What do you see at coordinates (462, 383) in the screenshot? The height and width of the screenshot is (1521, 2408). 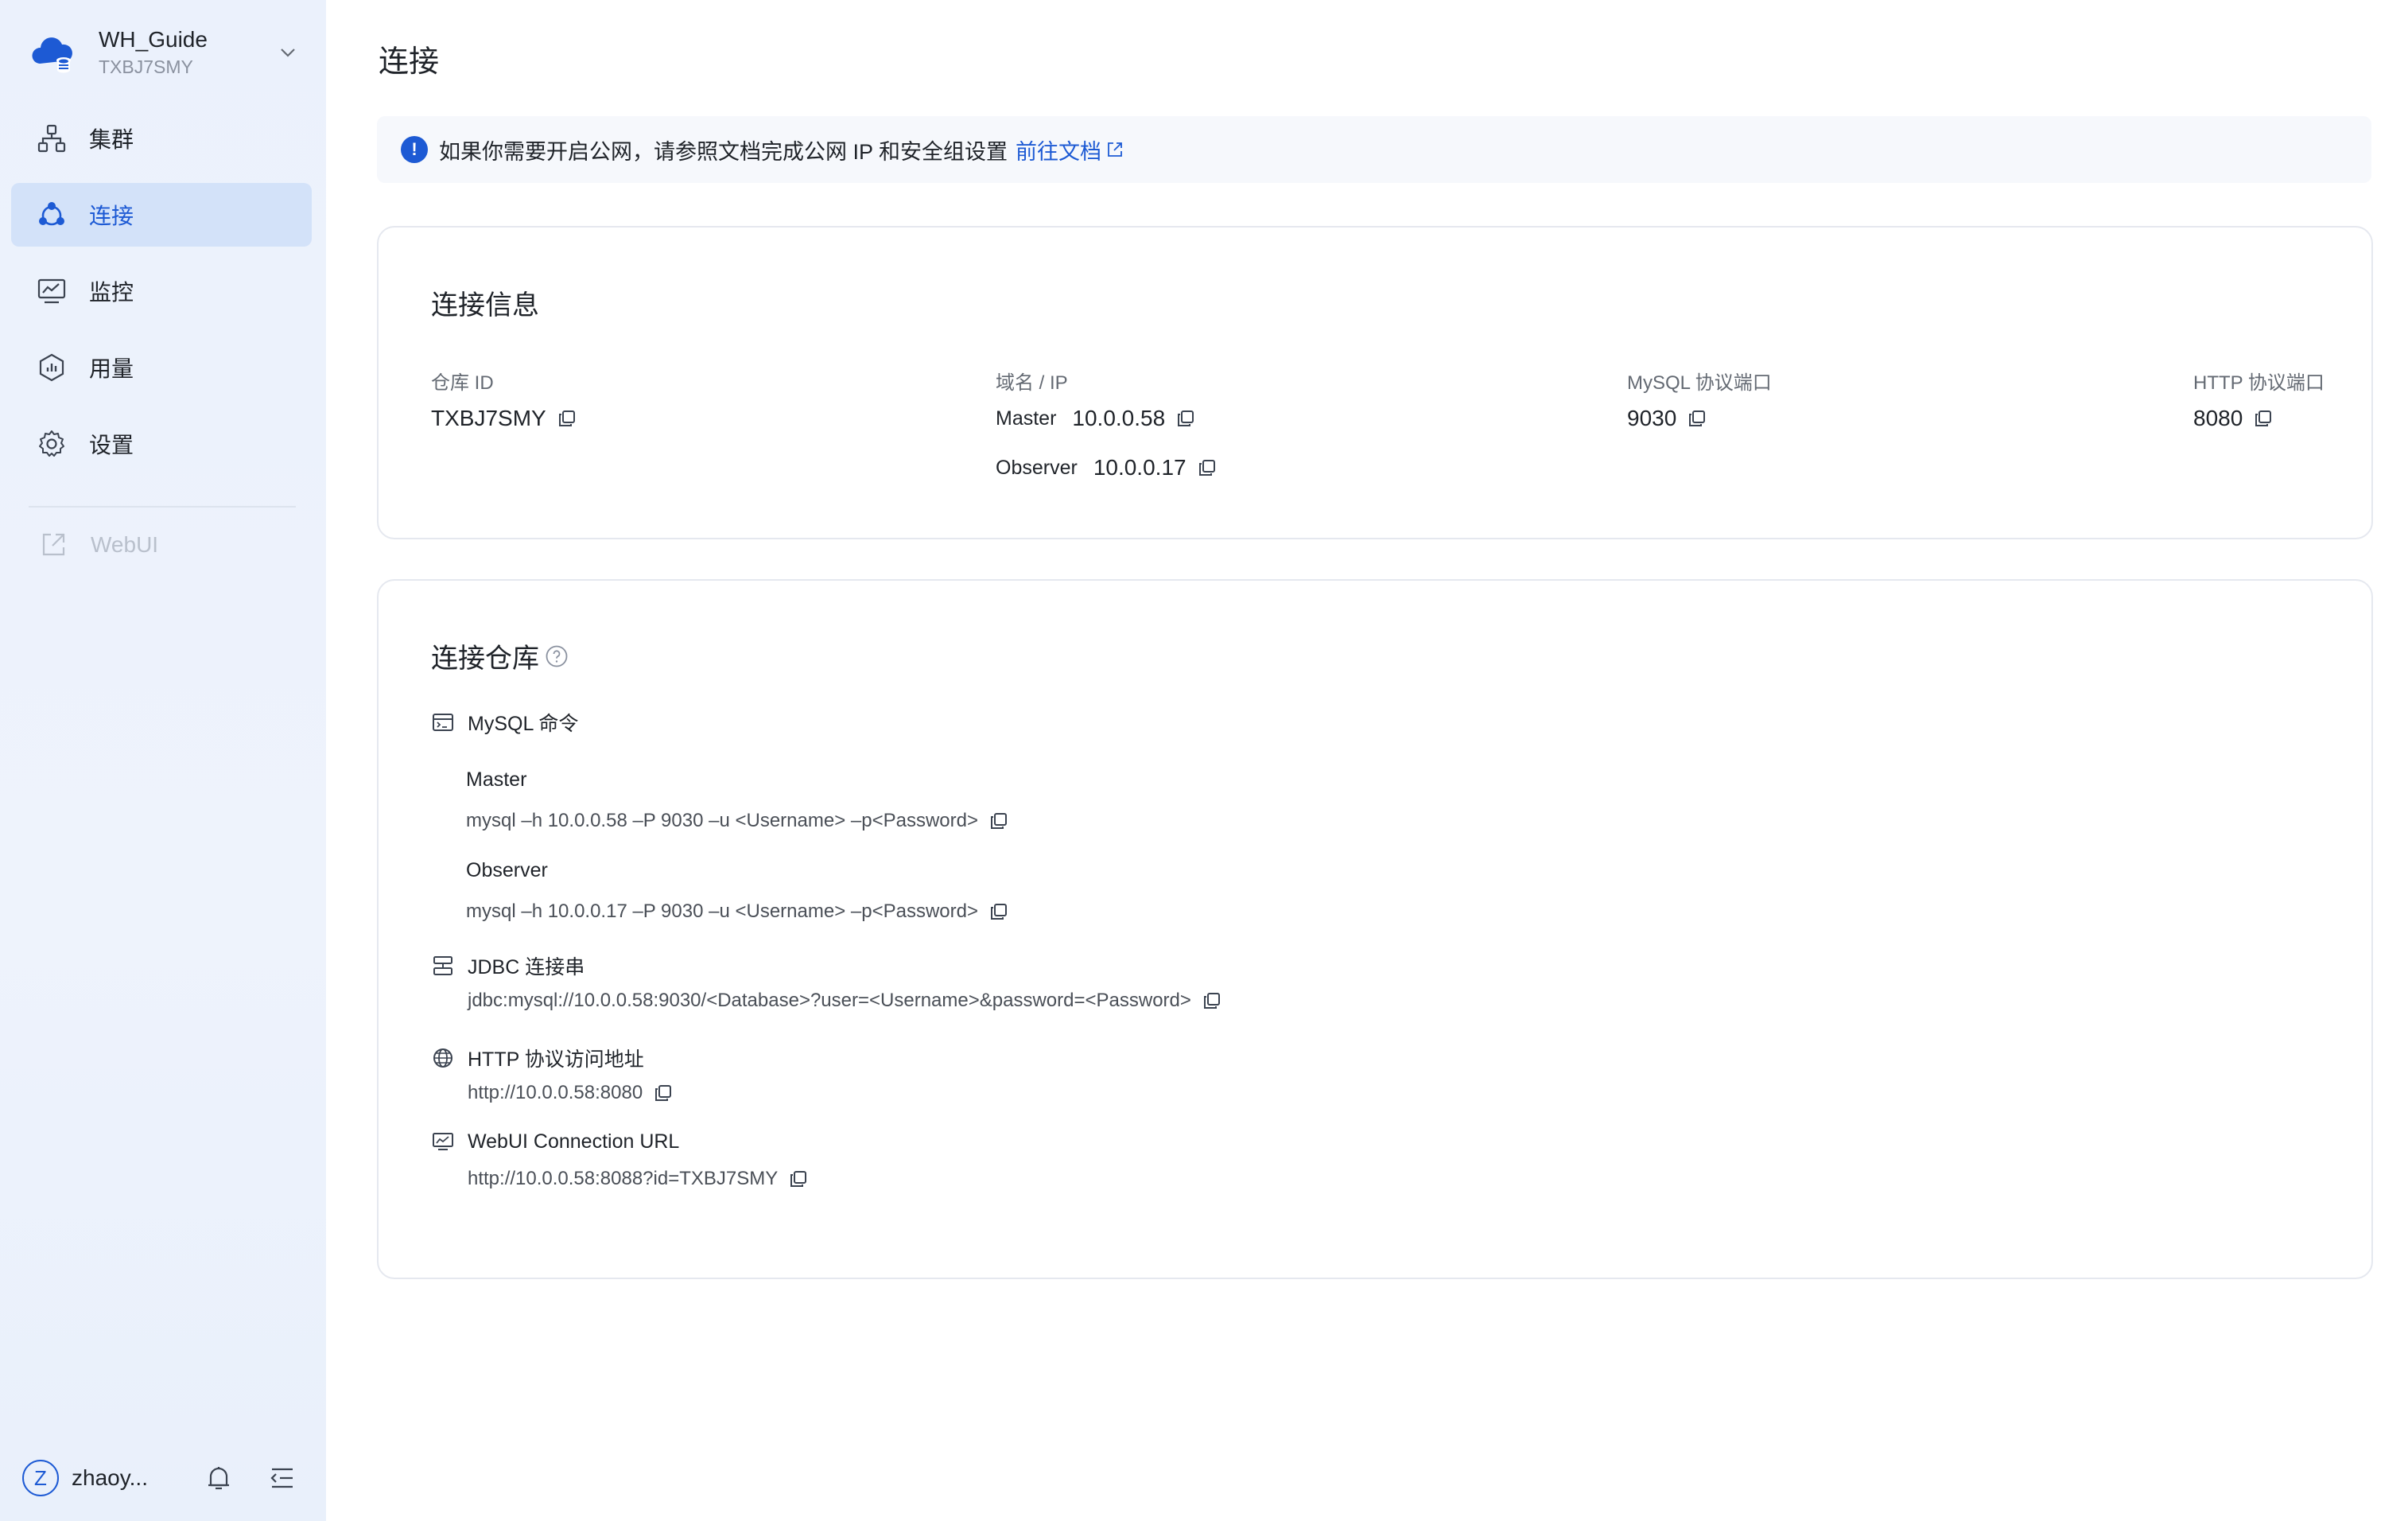 I see `warehouse-id-label: 仓库 ID` at bounding box center [462, 383].